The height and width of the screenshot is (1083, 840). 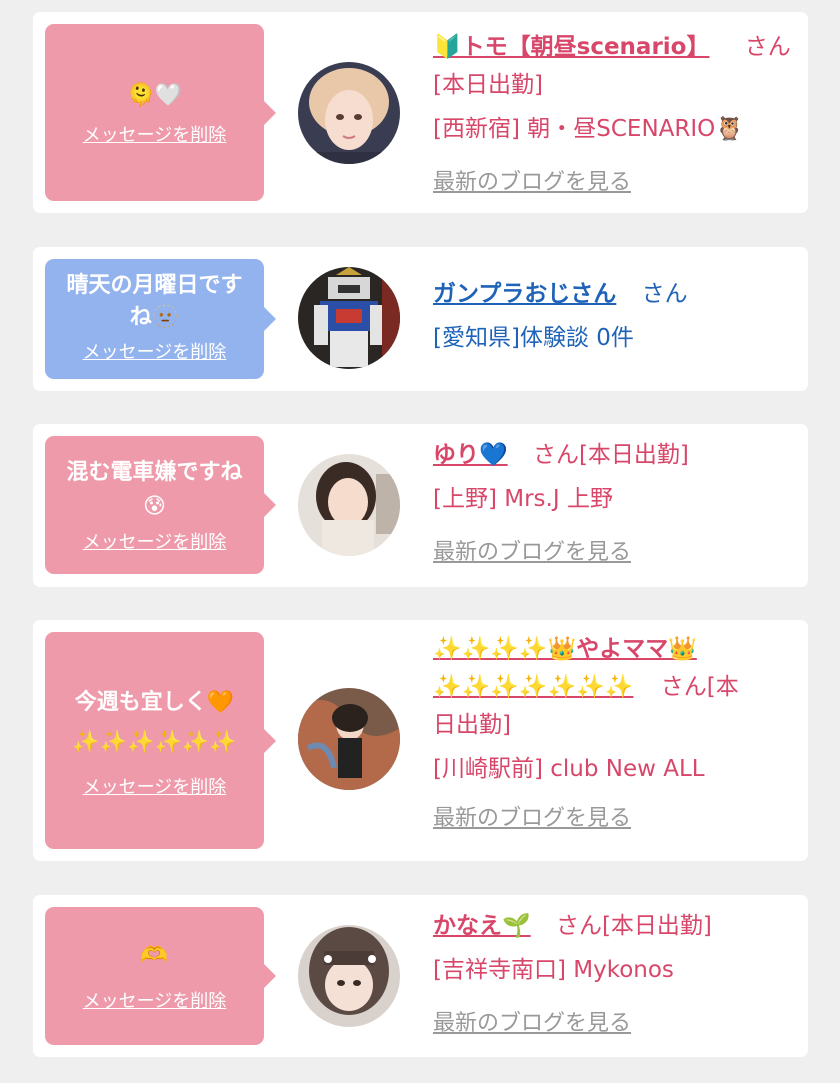 What do you see at coordinates (569, 769) in the screenshot?
I see `area-shop-label: [川崎駅前] club New ALL` at bounding box center [569, 769].